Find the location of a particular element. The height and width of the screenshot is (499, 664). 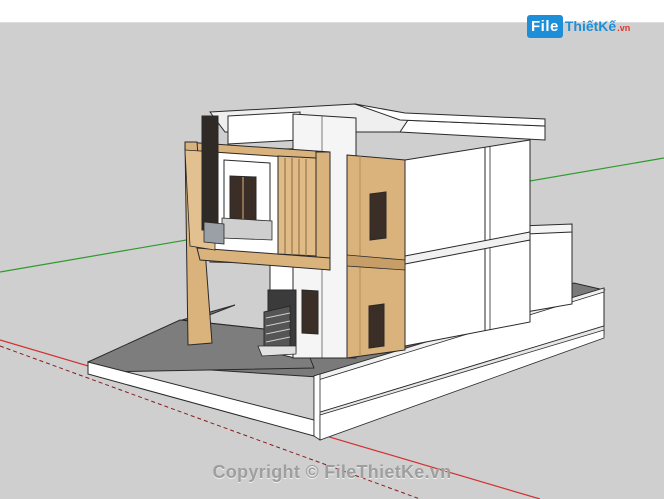

balcony-railing is located at coordinates (247, 229).